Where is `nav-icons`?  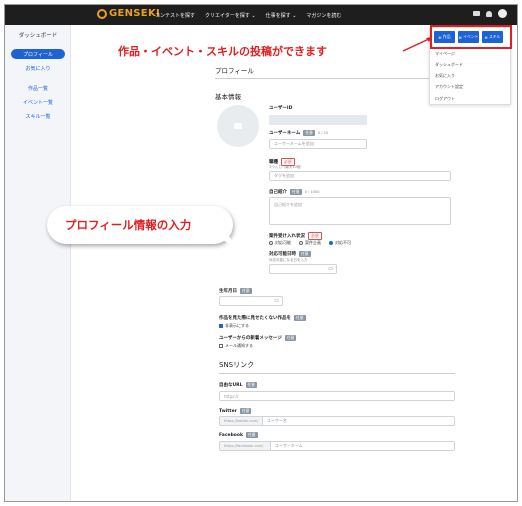 nav-icons is located at coordinates (490, 13).